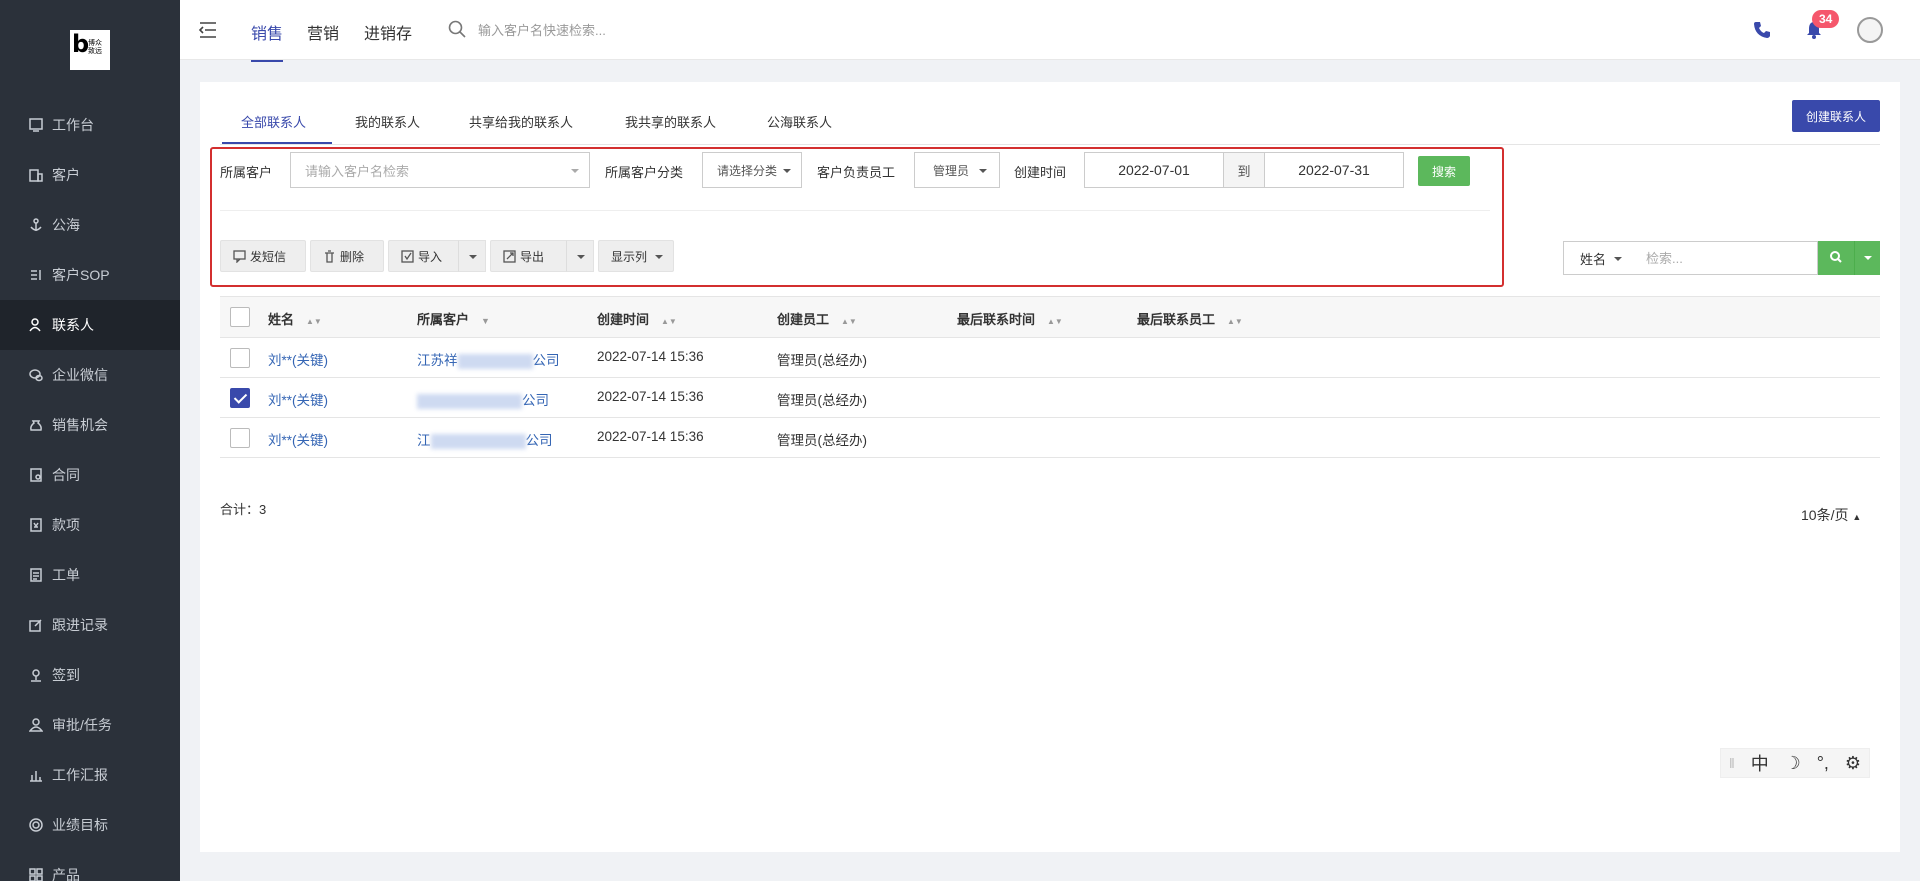 The image size is (1920, 881). I want to click on moon-icon: ☽, so click(1793, 763).